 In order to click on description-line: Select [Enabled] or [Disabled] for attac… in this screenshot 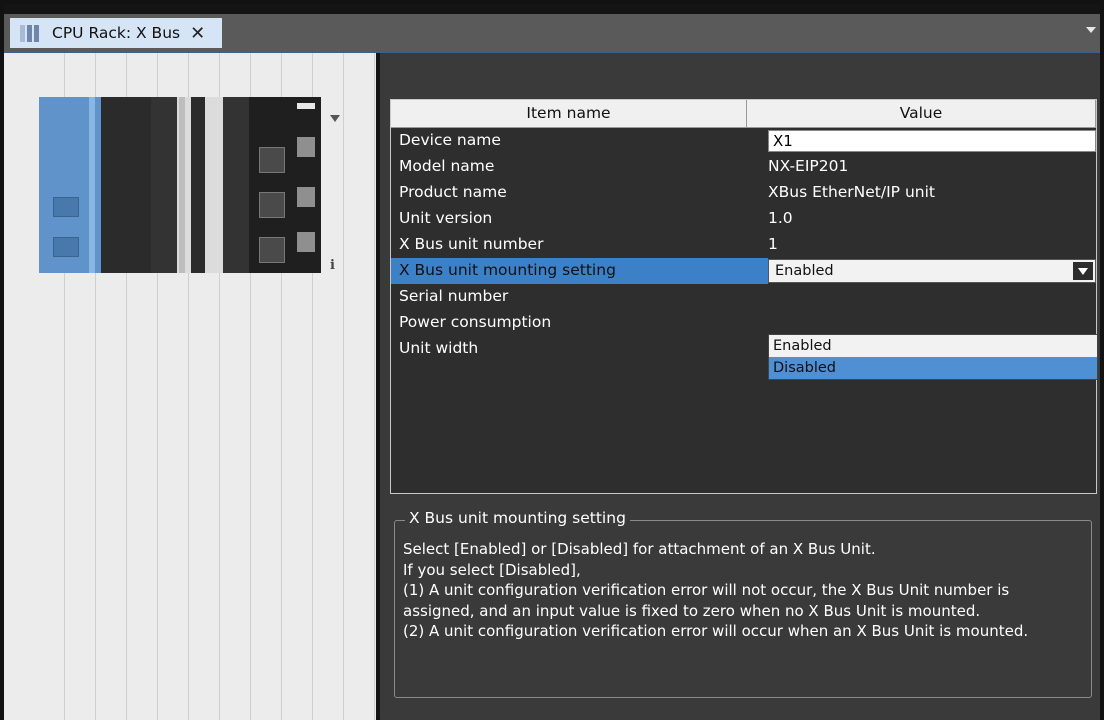, I will do `click(639, 549)`.